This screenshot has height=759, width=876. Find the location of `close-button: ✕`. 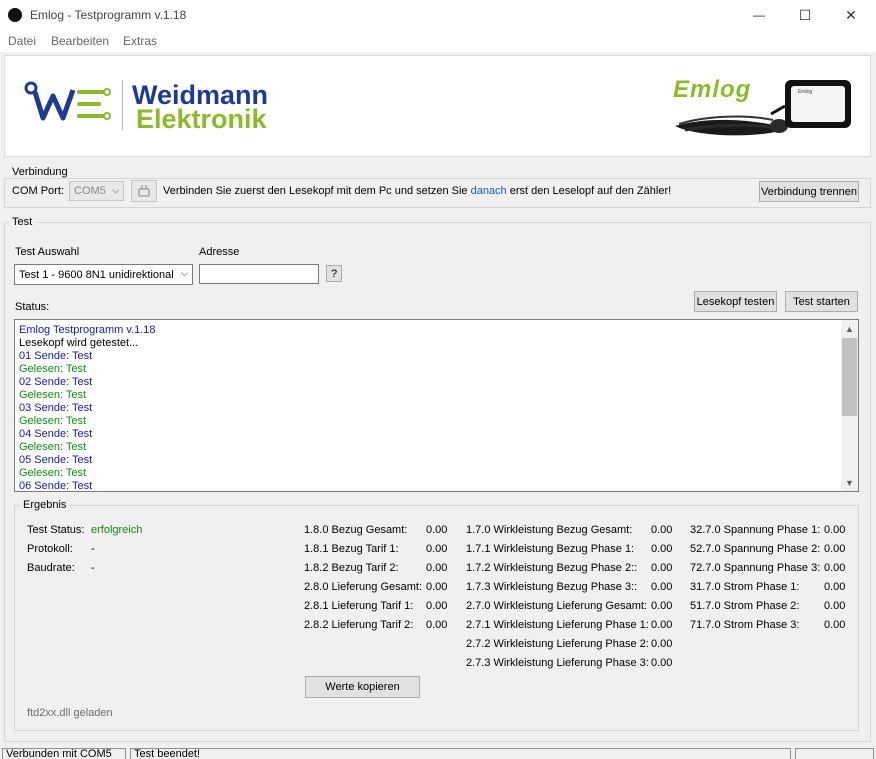

close-button: ✕ is located at coordinates (851, 15).